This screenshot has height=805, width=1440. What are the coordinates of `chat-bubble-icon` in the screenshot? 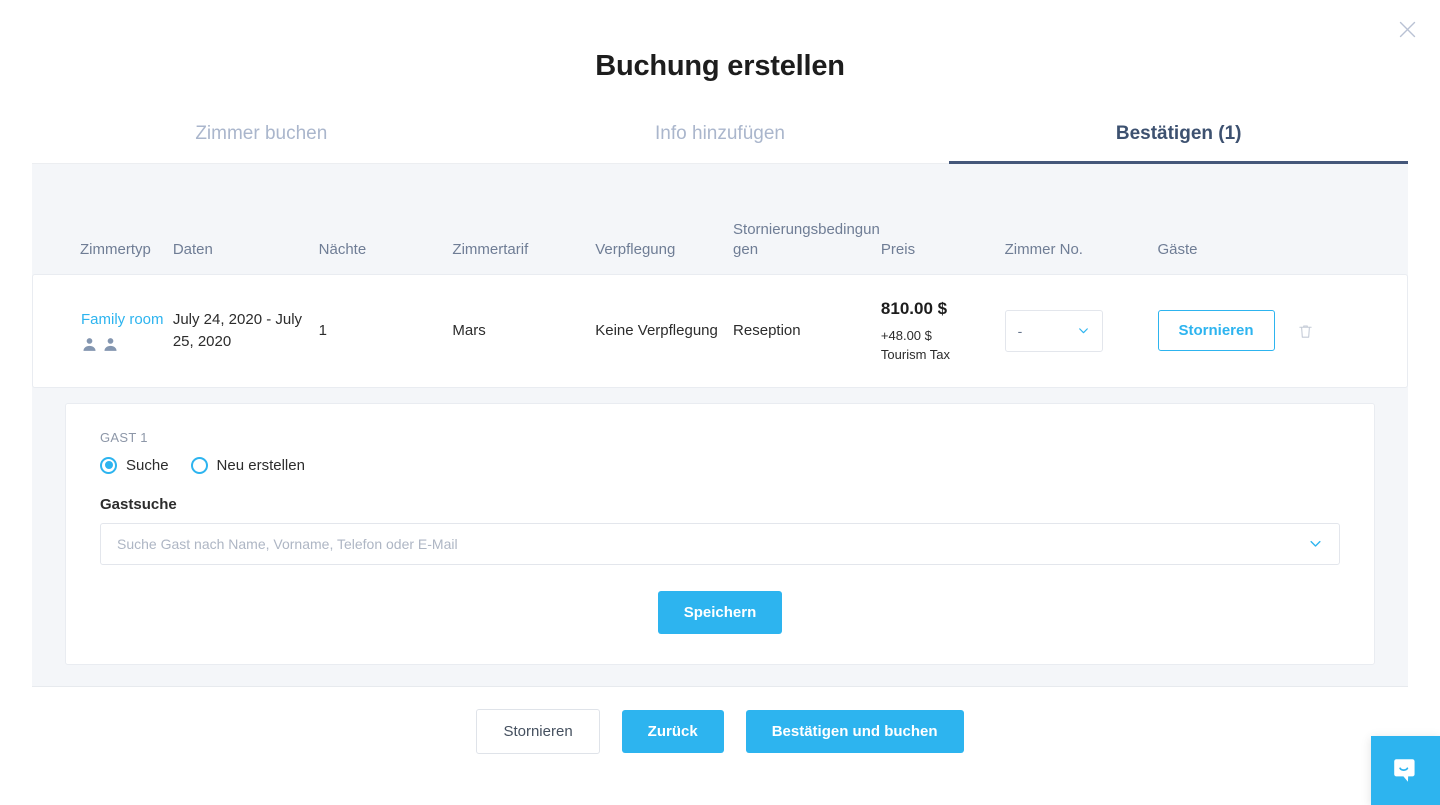 It's located at (1404, 770).